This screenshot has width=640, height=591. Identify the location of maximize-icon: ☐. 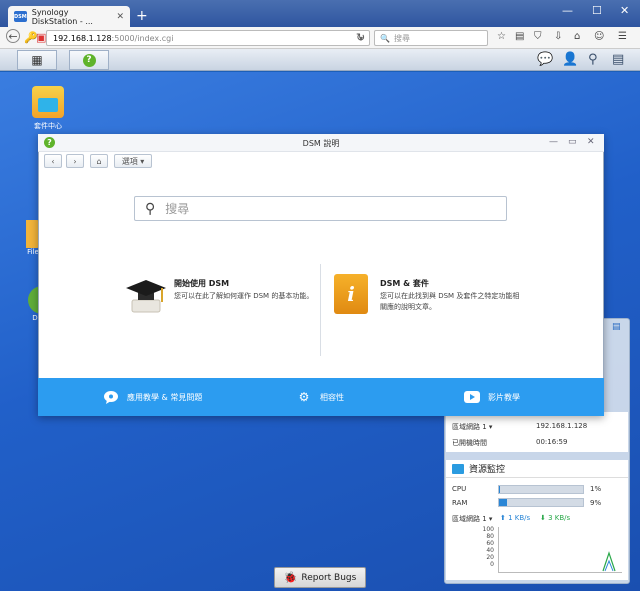
(597, 10).